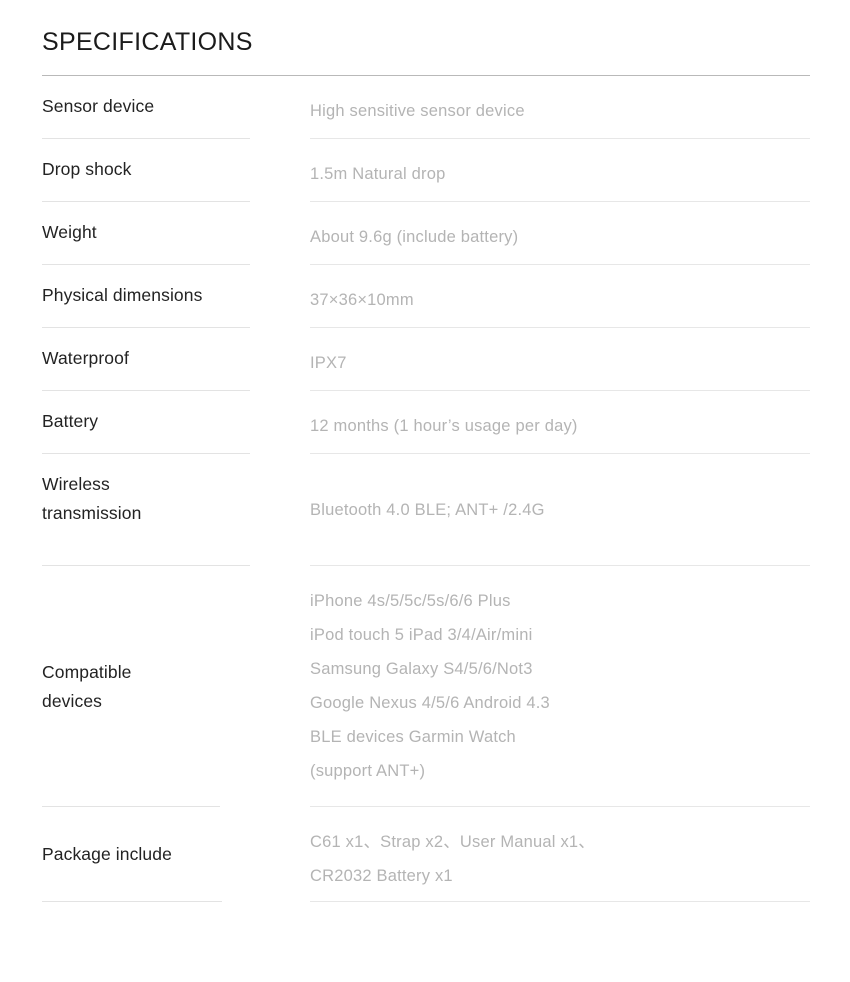 Image resolution: width=850 pixels, height=982 pixels. Describe the element at coordinates (176, 107) in the screenshot. I see `spec-label-cell: Sensor device` at that location.